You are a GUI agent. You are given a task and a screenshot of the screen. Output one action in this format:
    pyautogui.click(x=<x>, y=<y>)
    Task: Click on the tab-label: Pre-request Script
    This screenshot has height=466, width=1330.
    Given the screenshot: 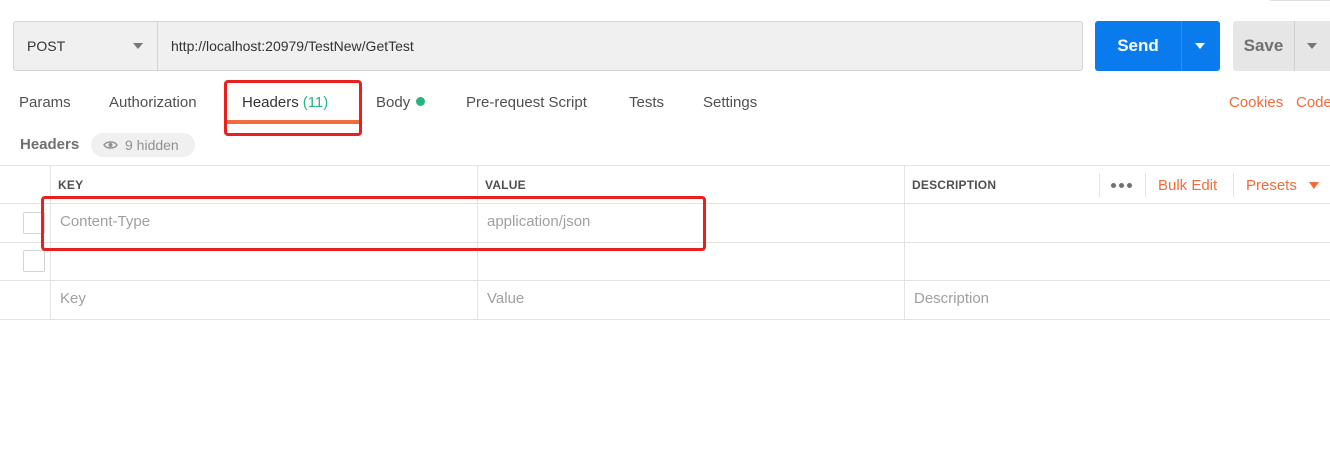 What is the action you would take?
    pyautogui.click(x=526, y=102)
    